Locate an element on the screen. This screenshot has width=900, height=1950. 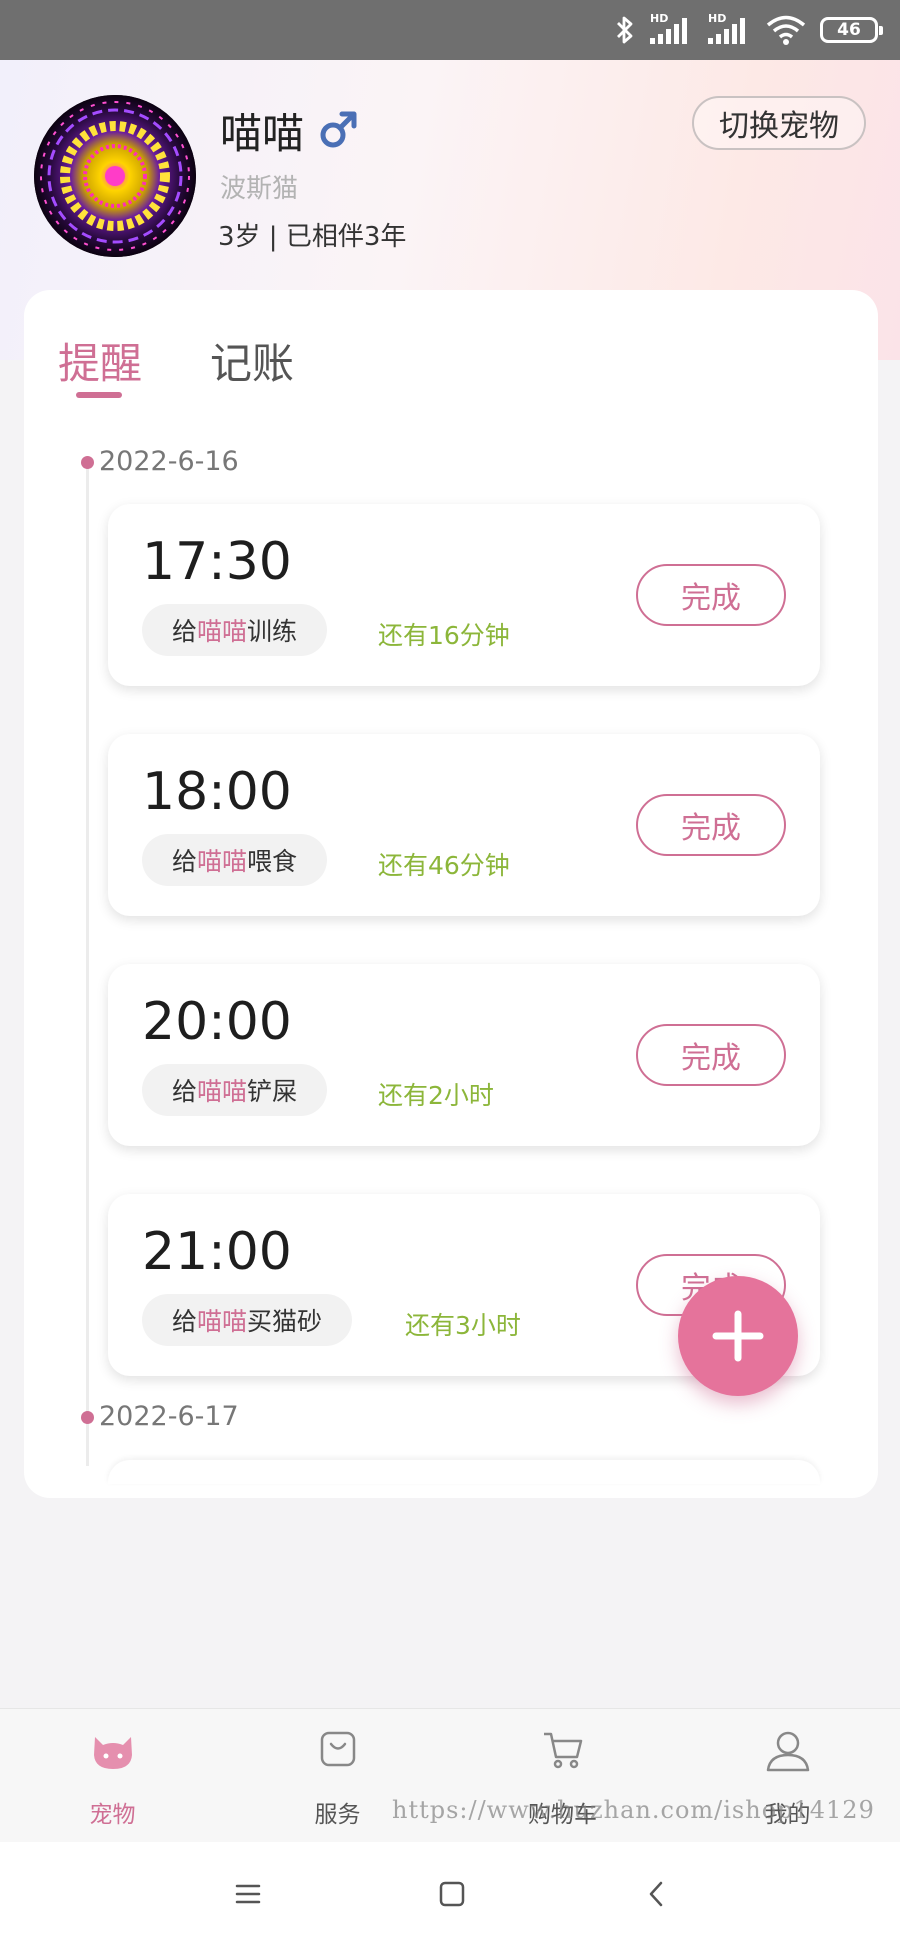
tab-reminder: 提醒 is located at coordinates (100, 360).